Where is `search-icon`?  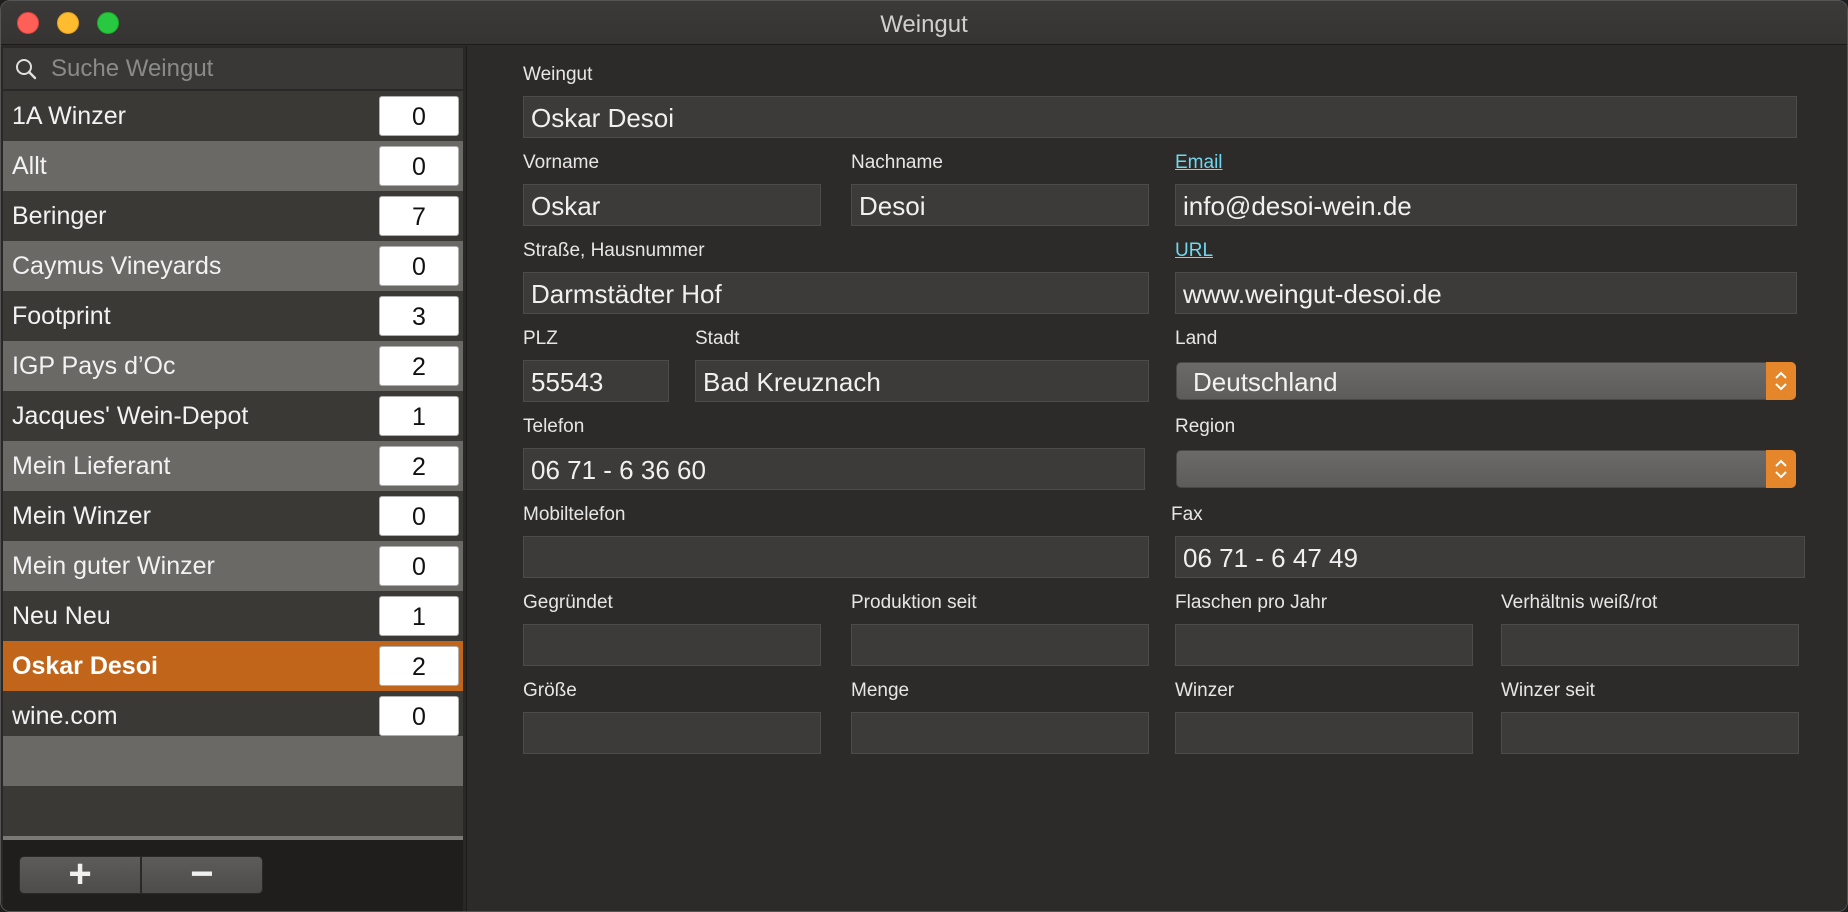
search-icon is located at coordinates (26, 69).